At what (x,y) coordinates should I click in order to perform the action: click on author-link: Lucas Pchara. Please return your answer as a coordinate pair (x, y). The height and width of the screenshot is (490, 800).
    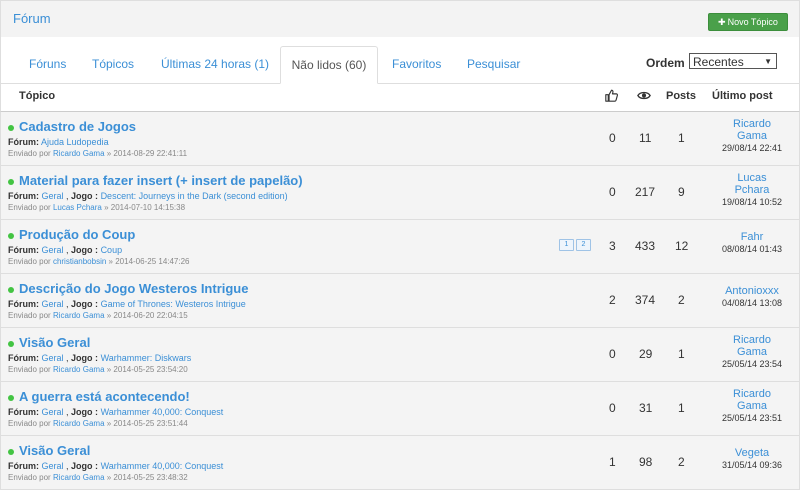
    Looking at the image, I should click on (77, 207).